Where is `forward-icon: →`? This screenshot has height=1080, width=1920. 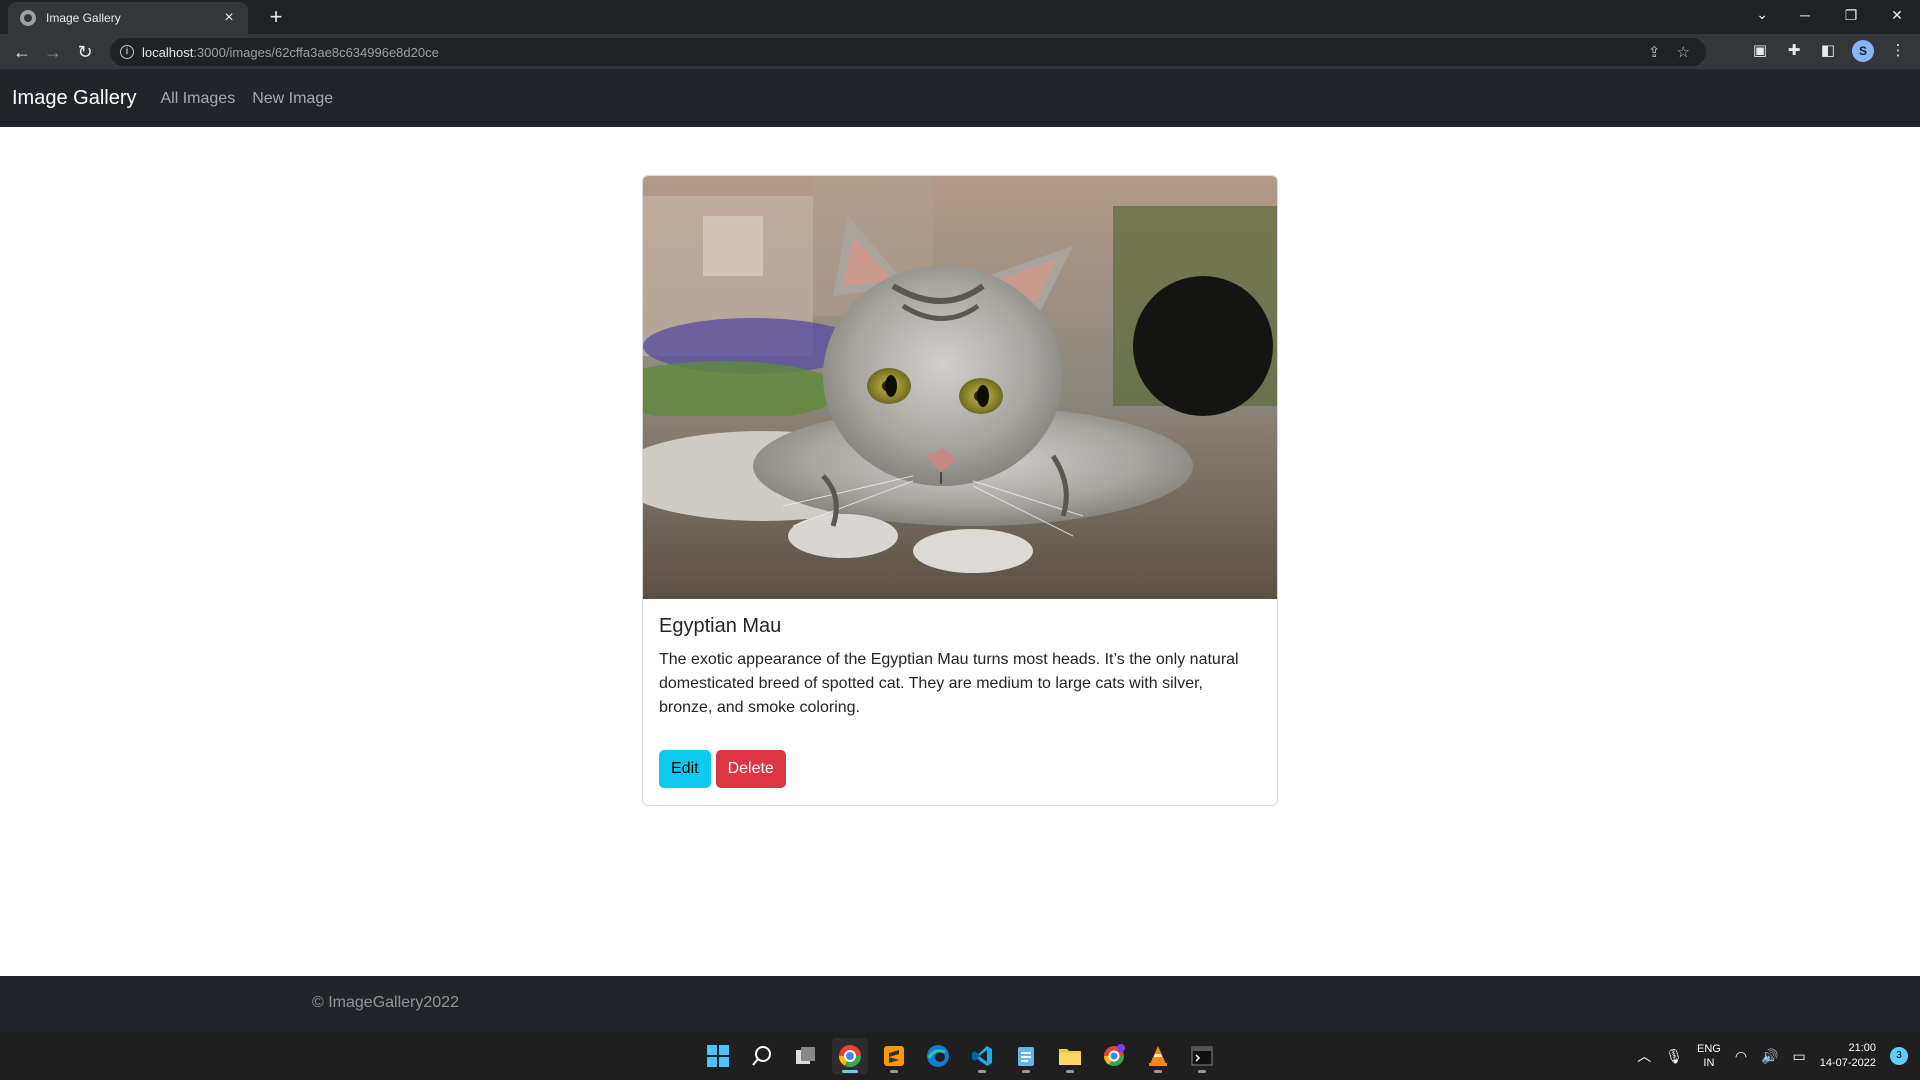
forward-icon: → is located at coordinates (53, 52).